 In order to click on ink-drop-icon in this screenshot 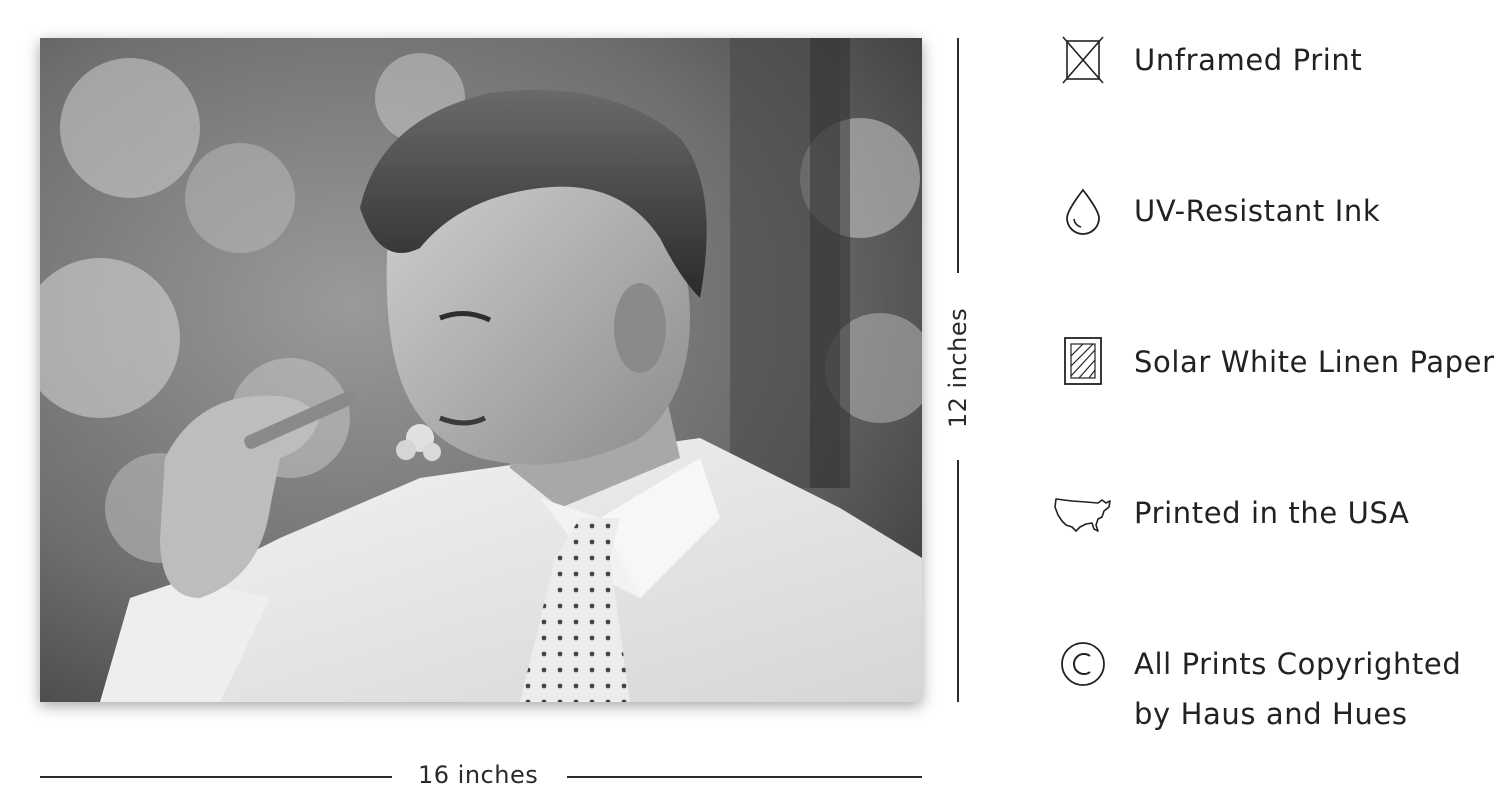, I will do `click(1083, 211)`.